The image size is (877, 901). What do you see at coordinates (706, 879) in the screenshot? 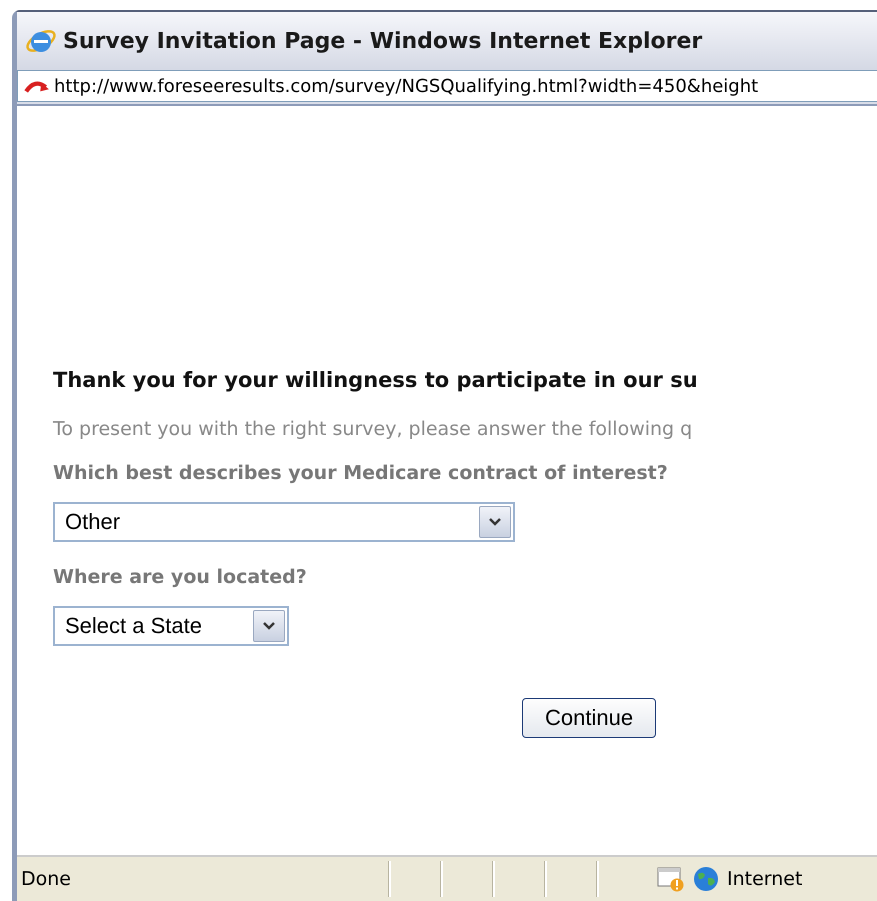
I see `globe-icon` at bounding box center [706, 879].